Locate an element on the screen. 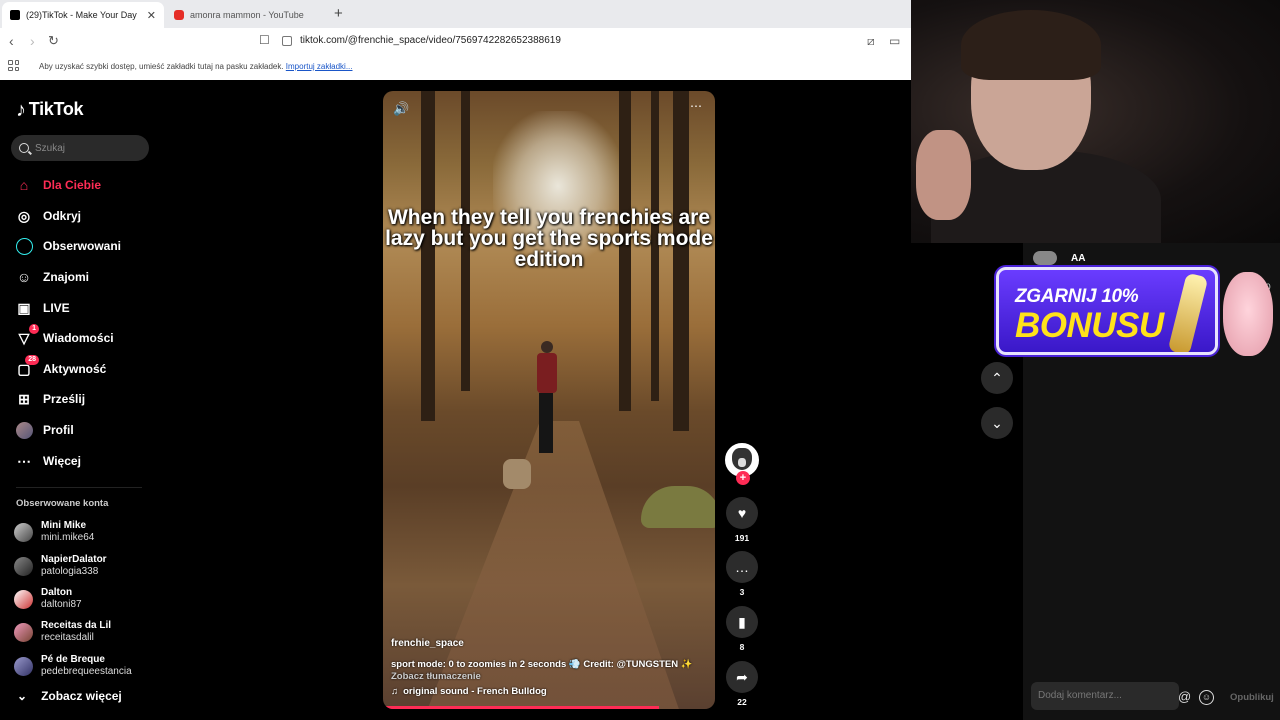 The image size is (1280, 720). video-username: frenchie_space is located at coordinates (549, 643).